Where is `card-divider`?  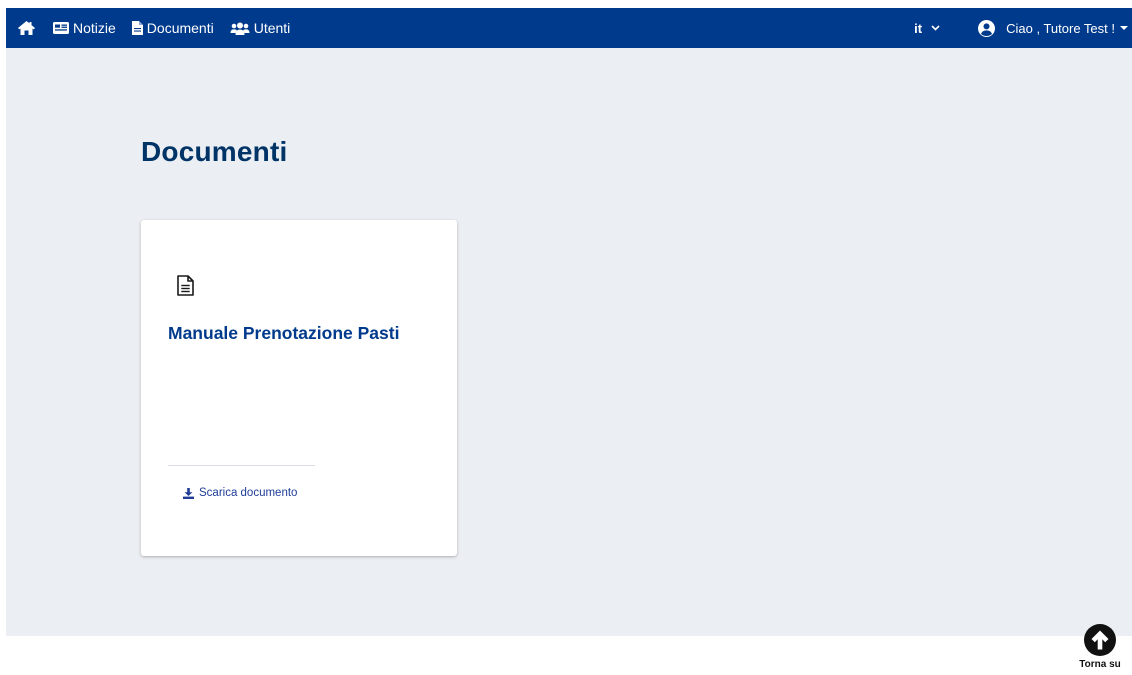 card-divider is located at coordinates (241, 465).